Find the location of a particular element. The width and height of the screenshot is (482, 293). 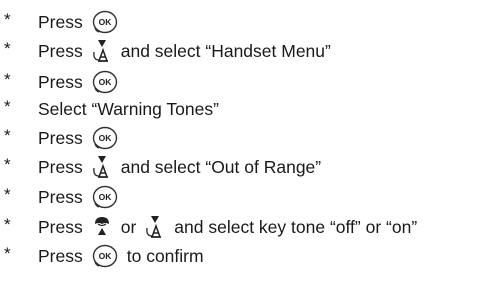

step-text: Press and select “Out of Range” is located at coordinates (179, 167).